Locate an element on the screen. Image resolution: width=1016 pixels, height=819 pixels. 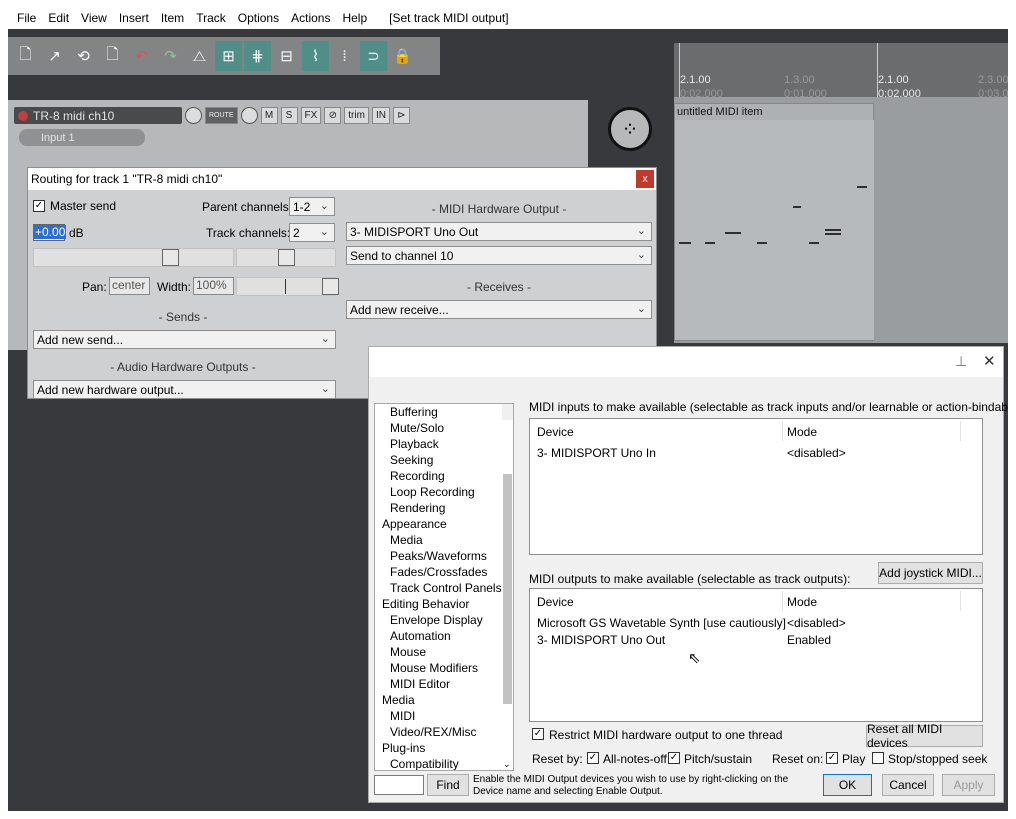
tree-scrollbar: ⌄ is located at coordinates (507, 586).